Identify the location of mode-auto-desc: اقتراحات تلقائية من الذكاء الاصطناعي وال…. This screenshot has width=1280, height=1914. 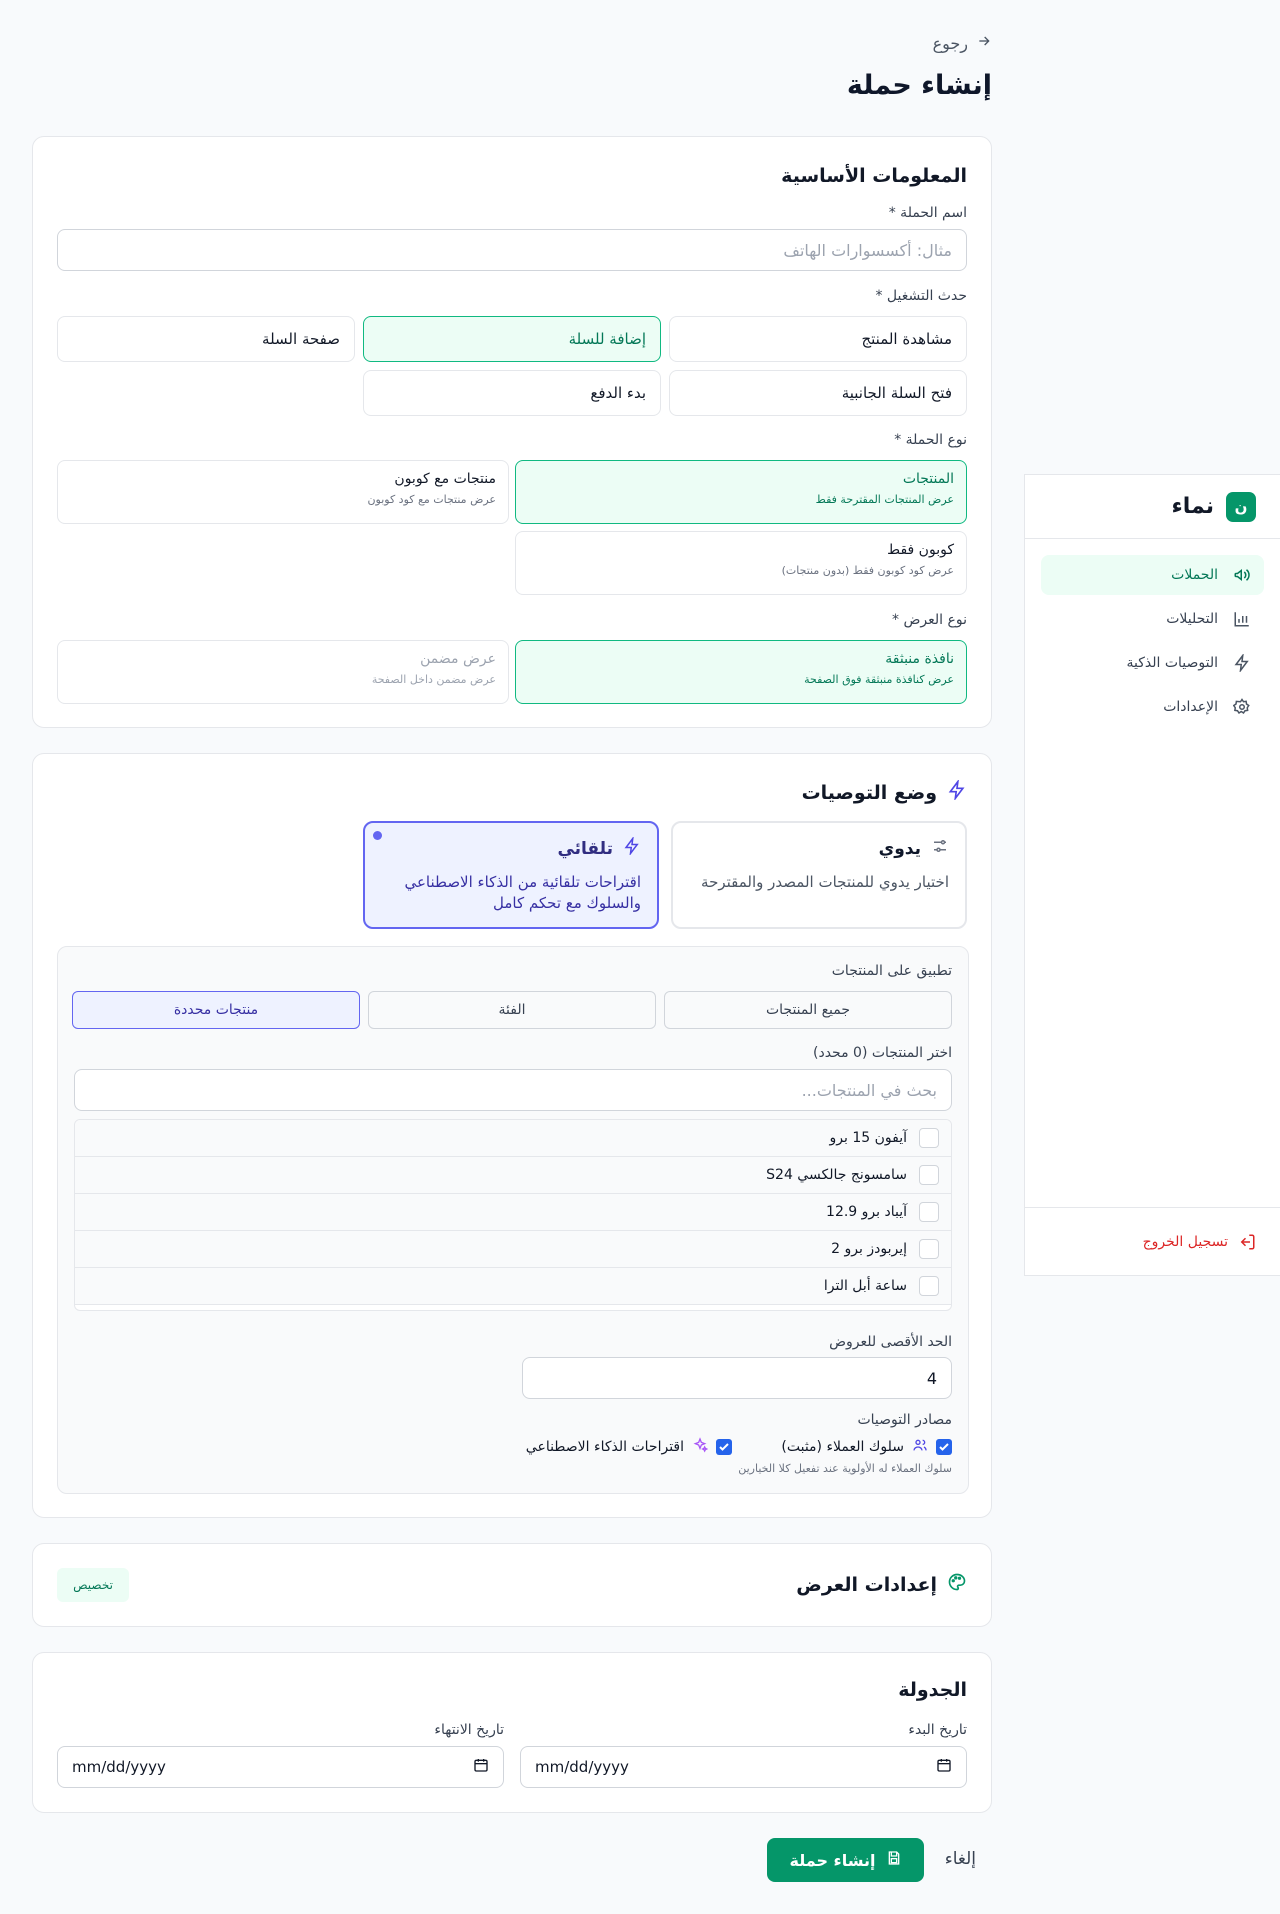
(522, 892).